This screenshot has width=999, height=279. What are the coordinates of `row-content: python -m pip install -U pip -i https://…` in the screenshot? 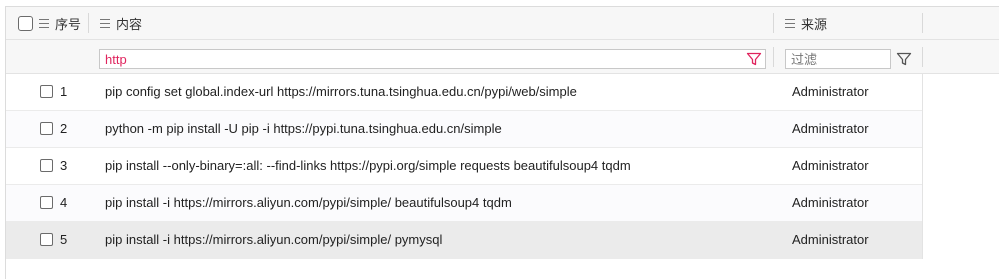 It's located at (303, 128).